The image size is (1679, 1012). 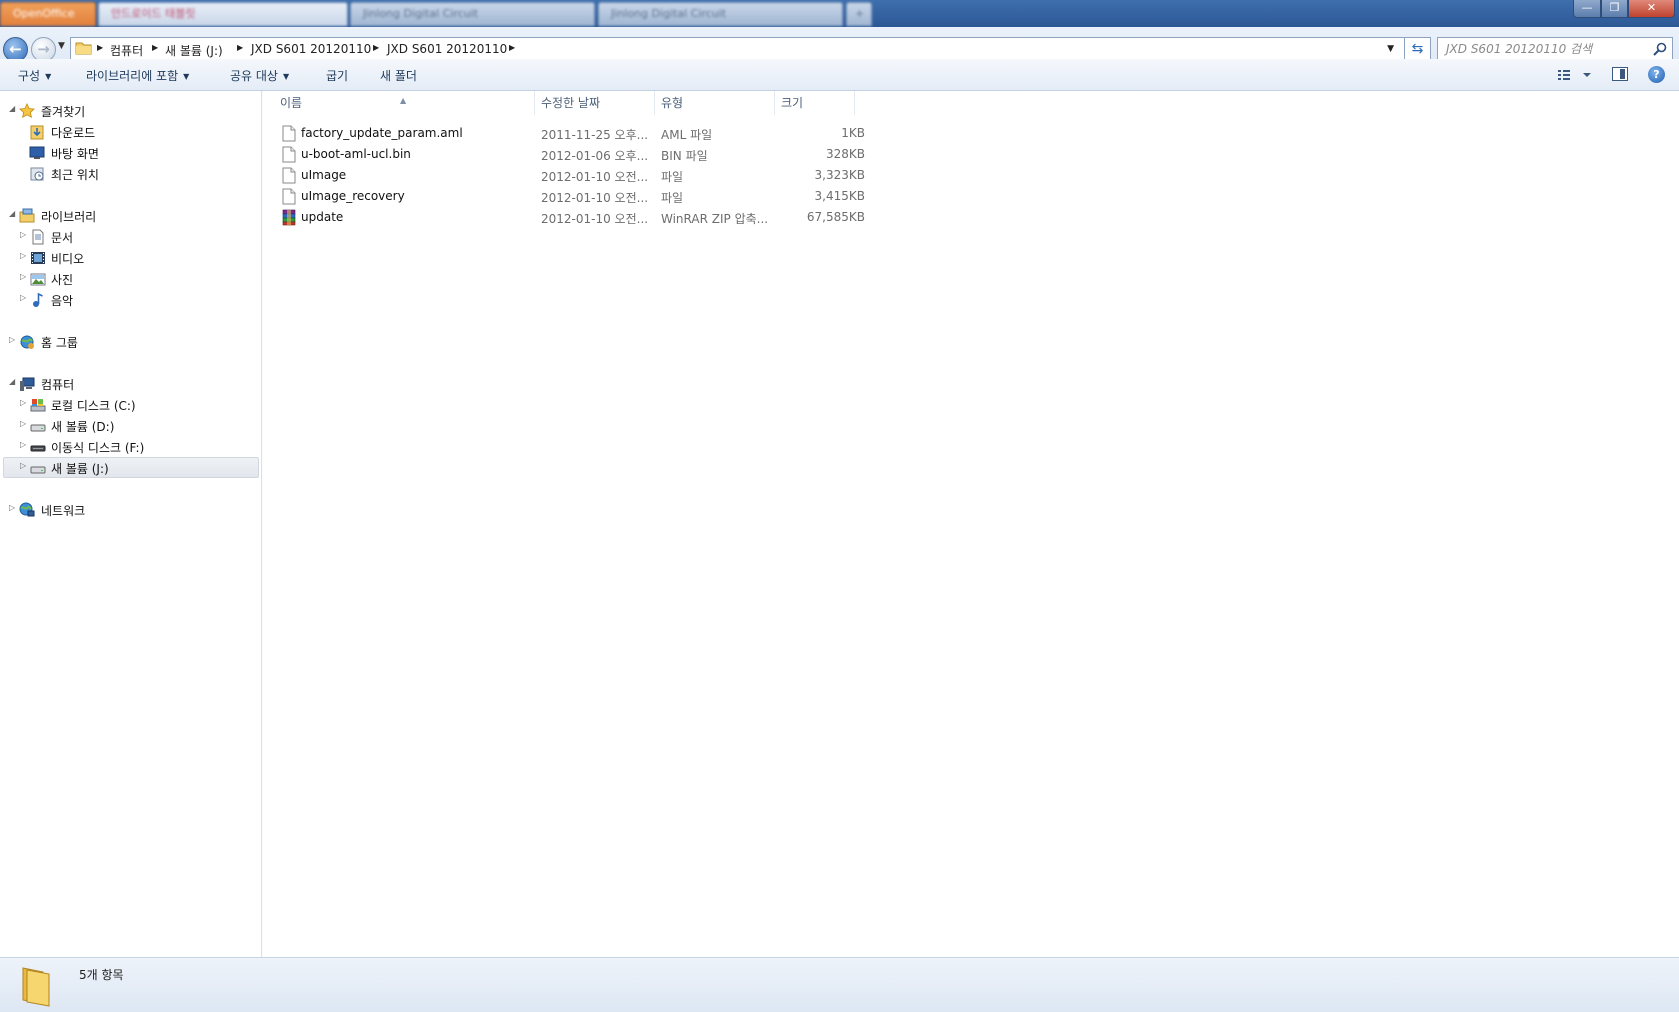 What do you see at coordinates (62, 238) in the screenshot?
I see `nav-label: 문서` at bounding box center [62, 238].